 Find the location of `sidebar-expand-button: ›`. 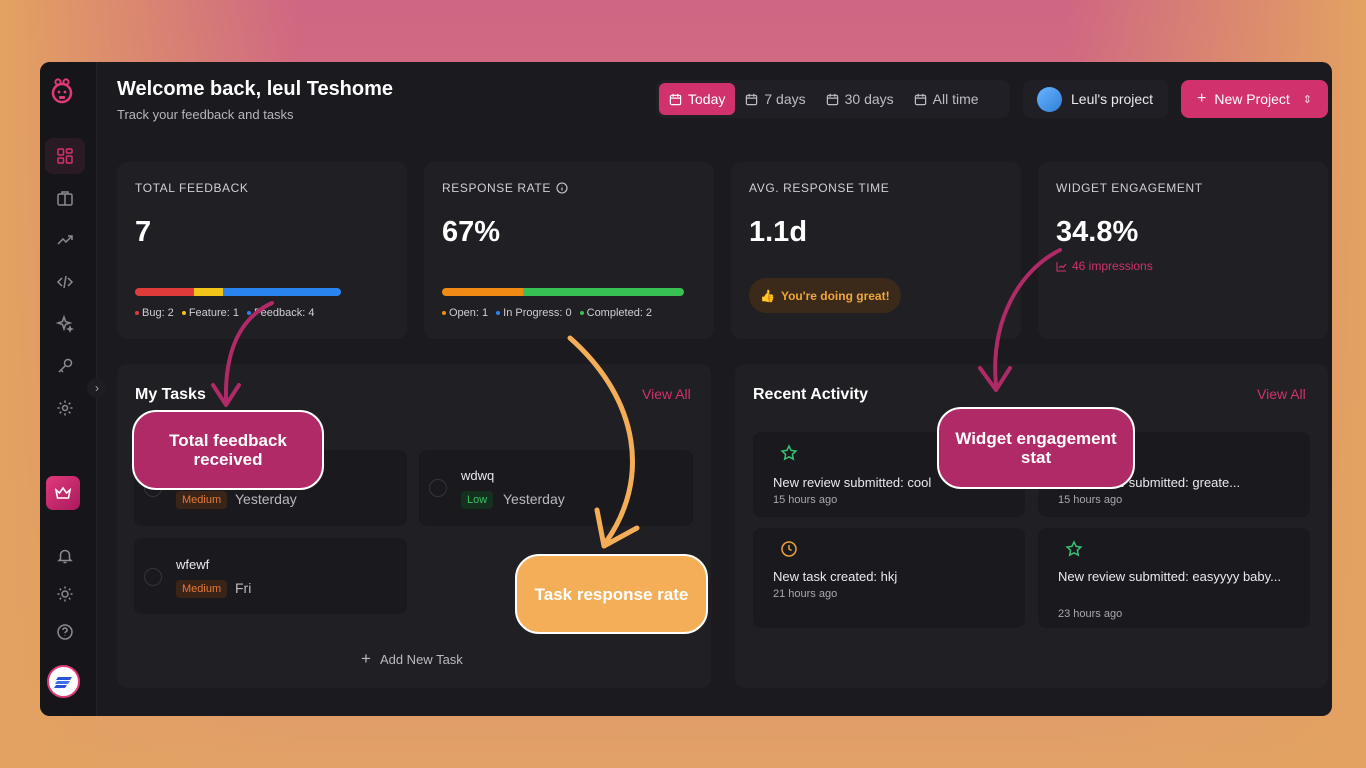

sidebar-expand-button: › is located at coordinates (97, 388).